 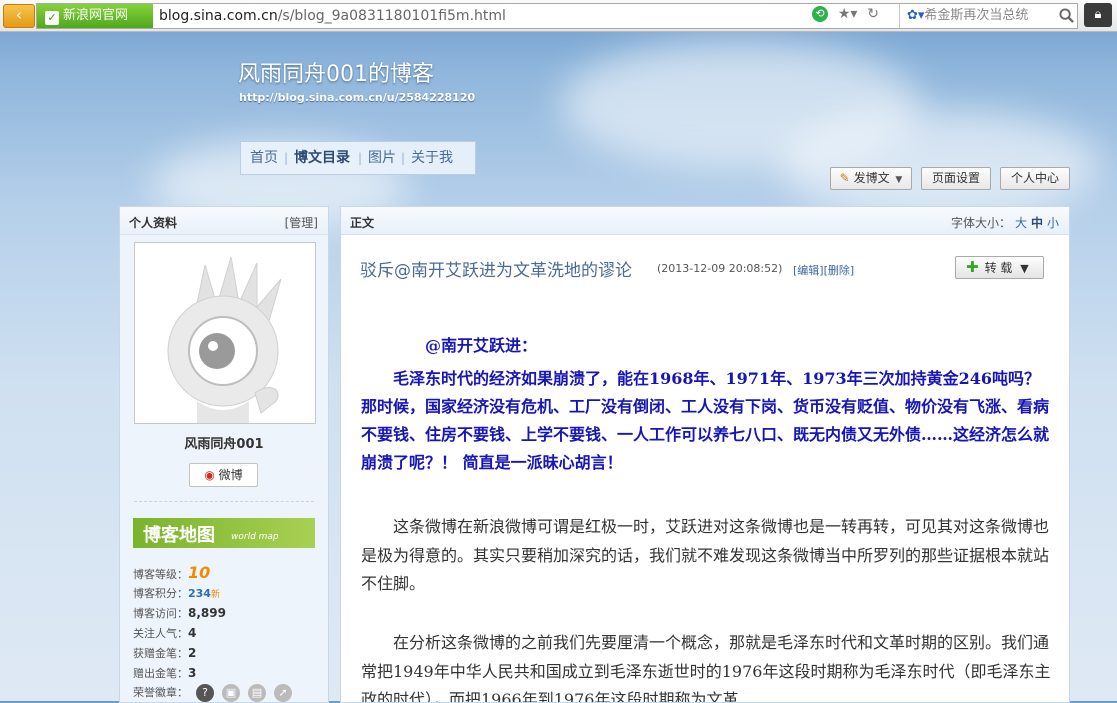 What do you see at coordinates (382, 158) in the screenshot?
I see `nav-photos: 图片` at bounding box center [382, 158].